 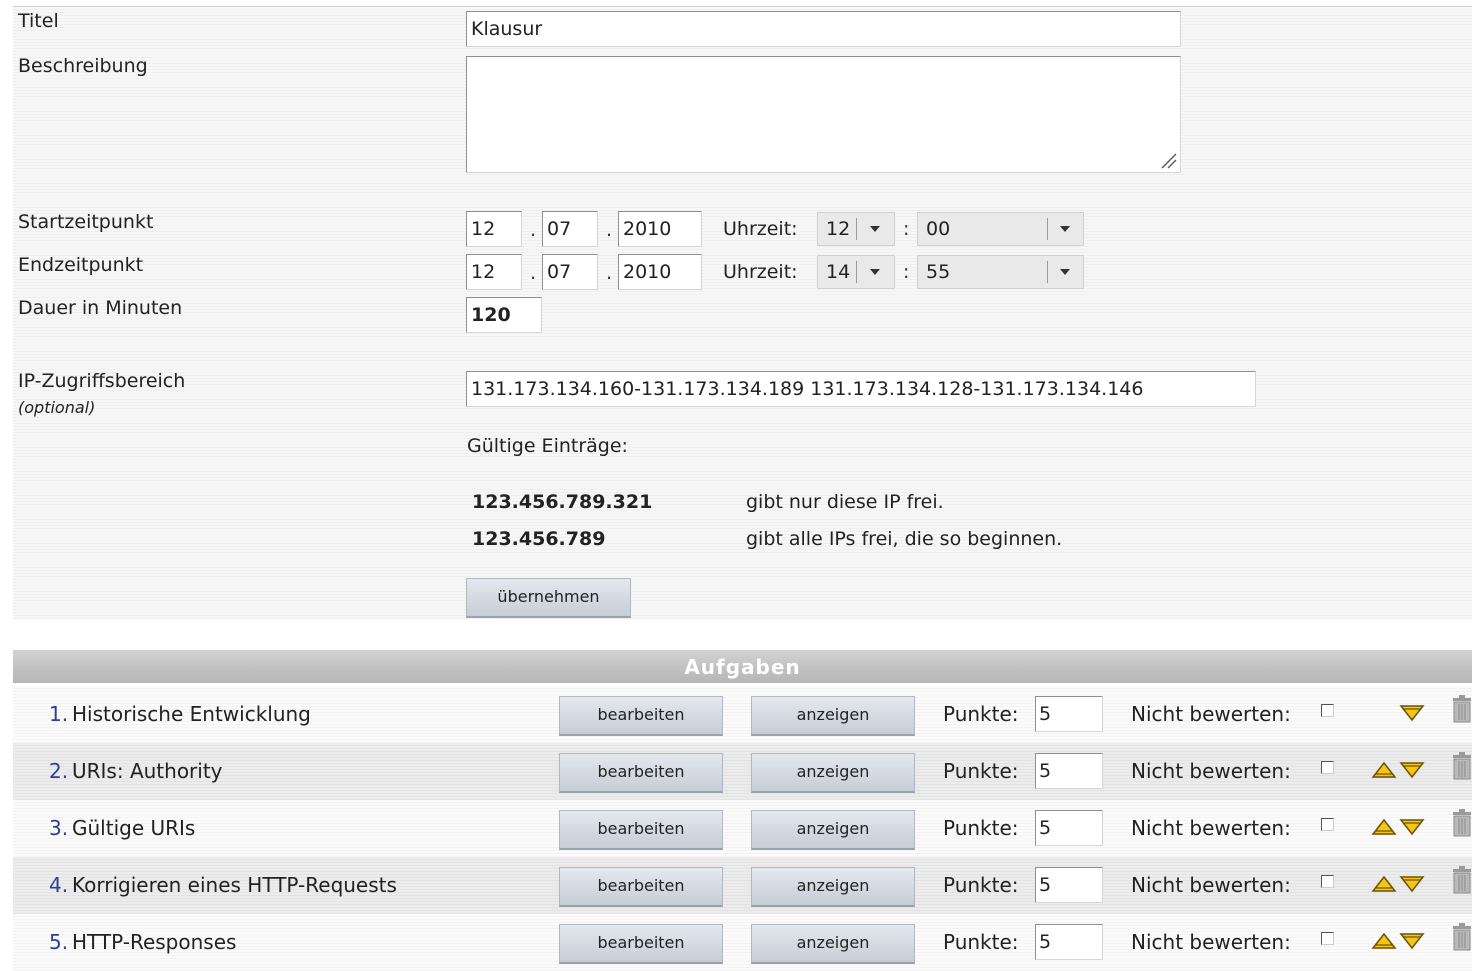 I want to click on start-minute-select: 00, so click(x=1000, y=229).